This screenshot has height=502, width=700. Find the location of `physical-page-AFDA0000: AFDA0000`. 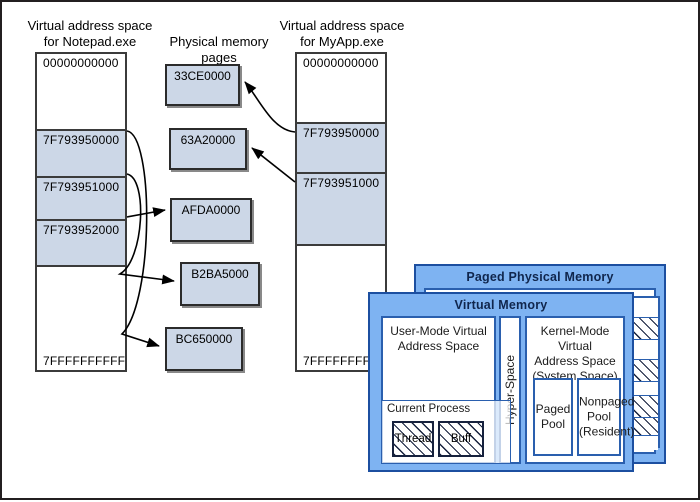

physical-page-AFDA0000: AFDA0000 is located at coordinates (211, 220).